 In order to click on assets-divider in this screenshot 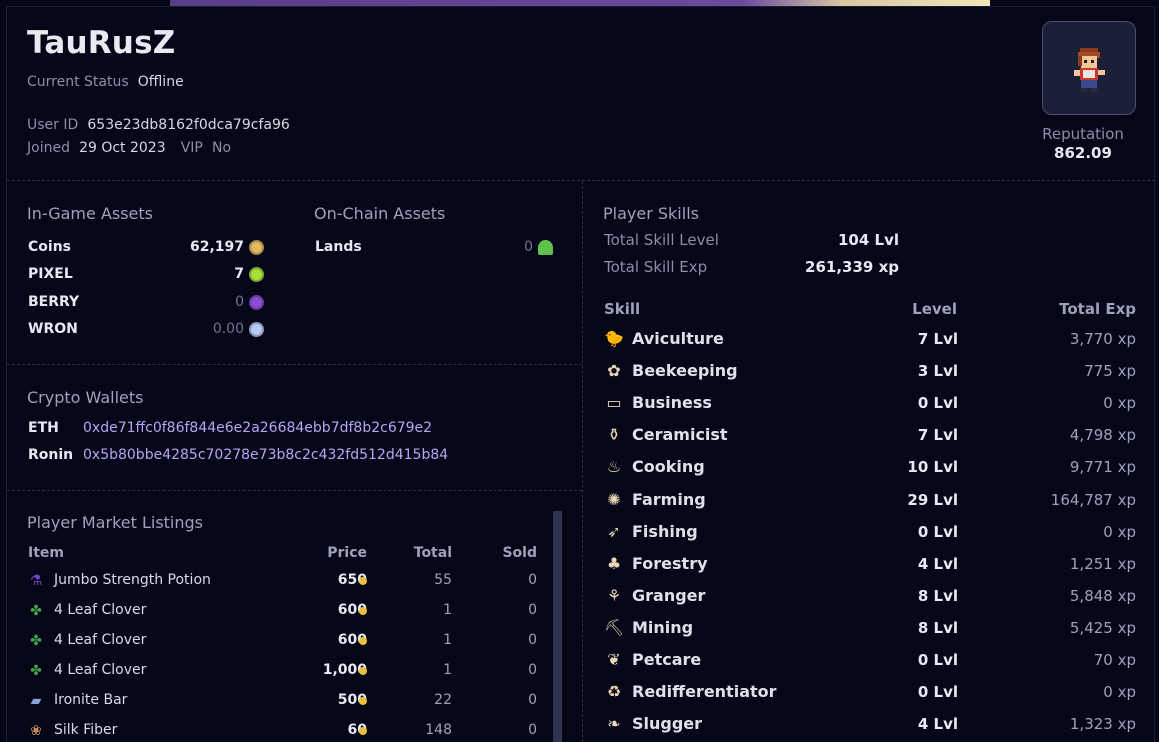, I will do `click(294, 364)`.